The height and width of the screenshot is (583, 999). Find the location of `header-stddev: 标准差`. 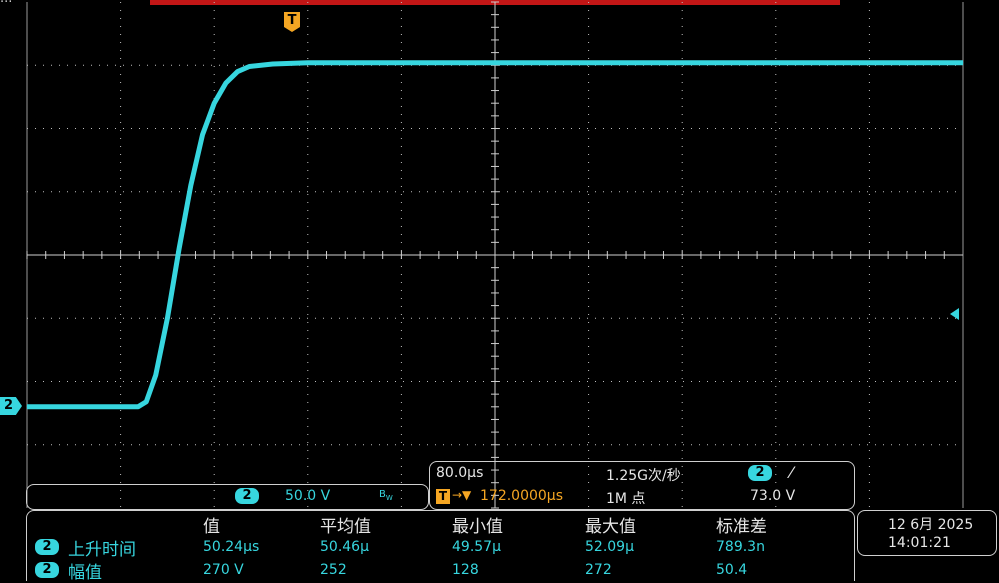

header-stddev: 标准差 is located at coordinates (741, 527).